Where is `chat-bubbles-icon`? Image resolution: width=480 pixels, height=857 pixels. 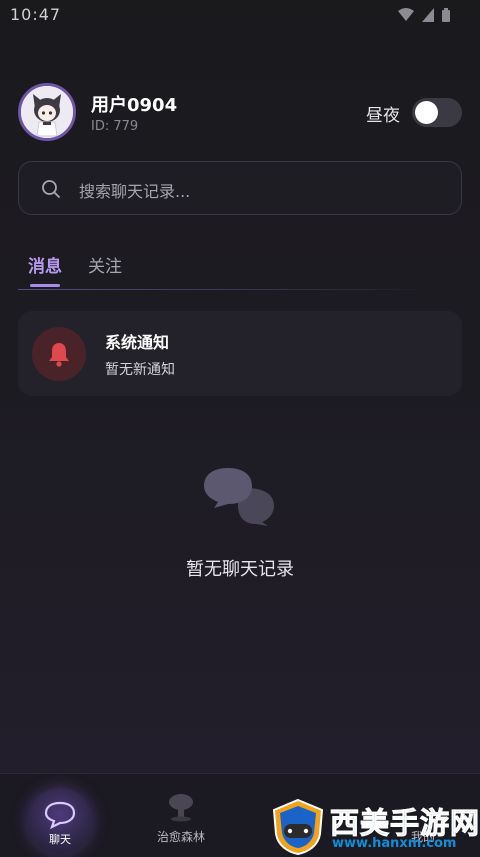 chat-bubbles-icon is located at coordinates (239, 497).